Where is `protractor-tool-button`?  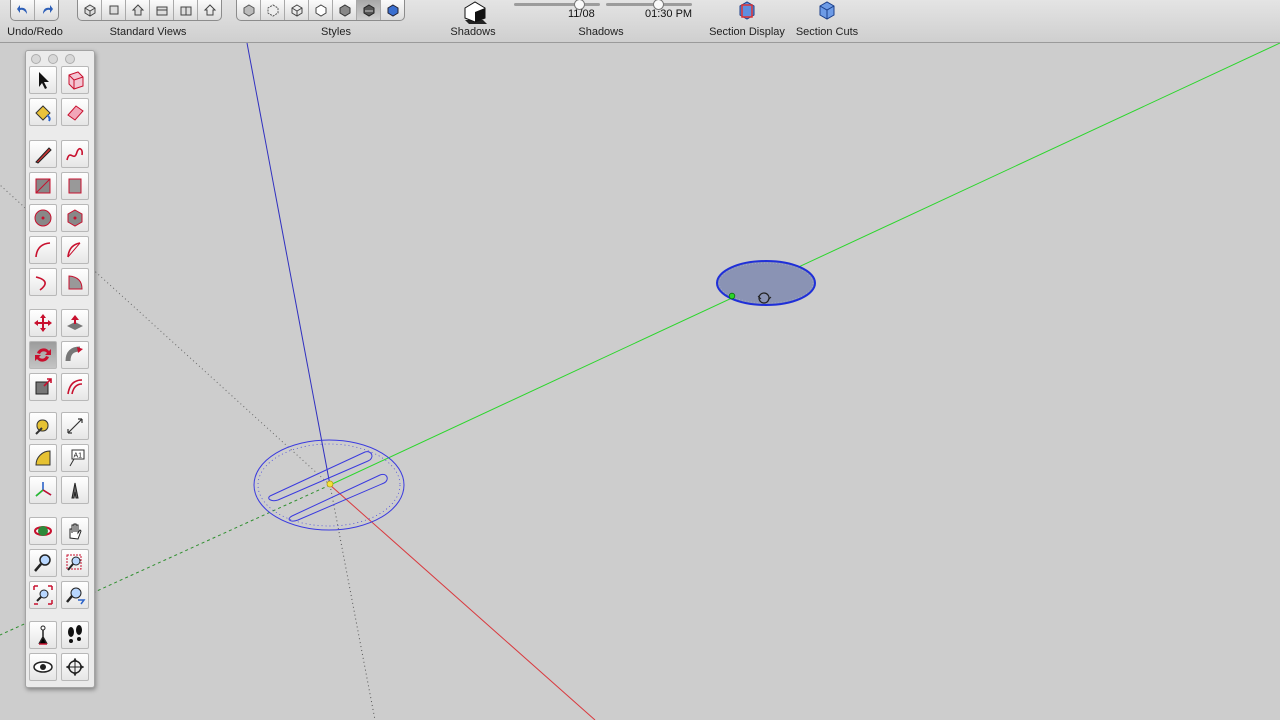 protractor-tool-button is located at coordinates (43, 458).